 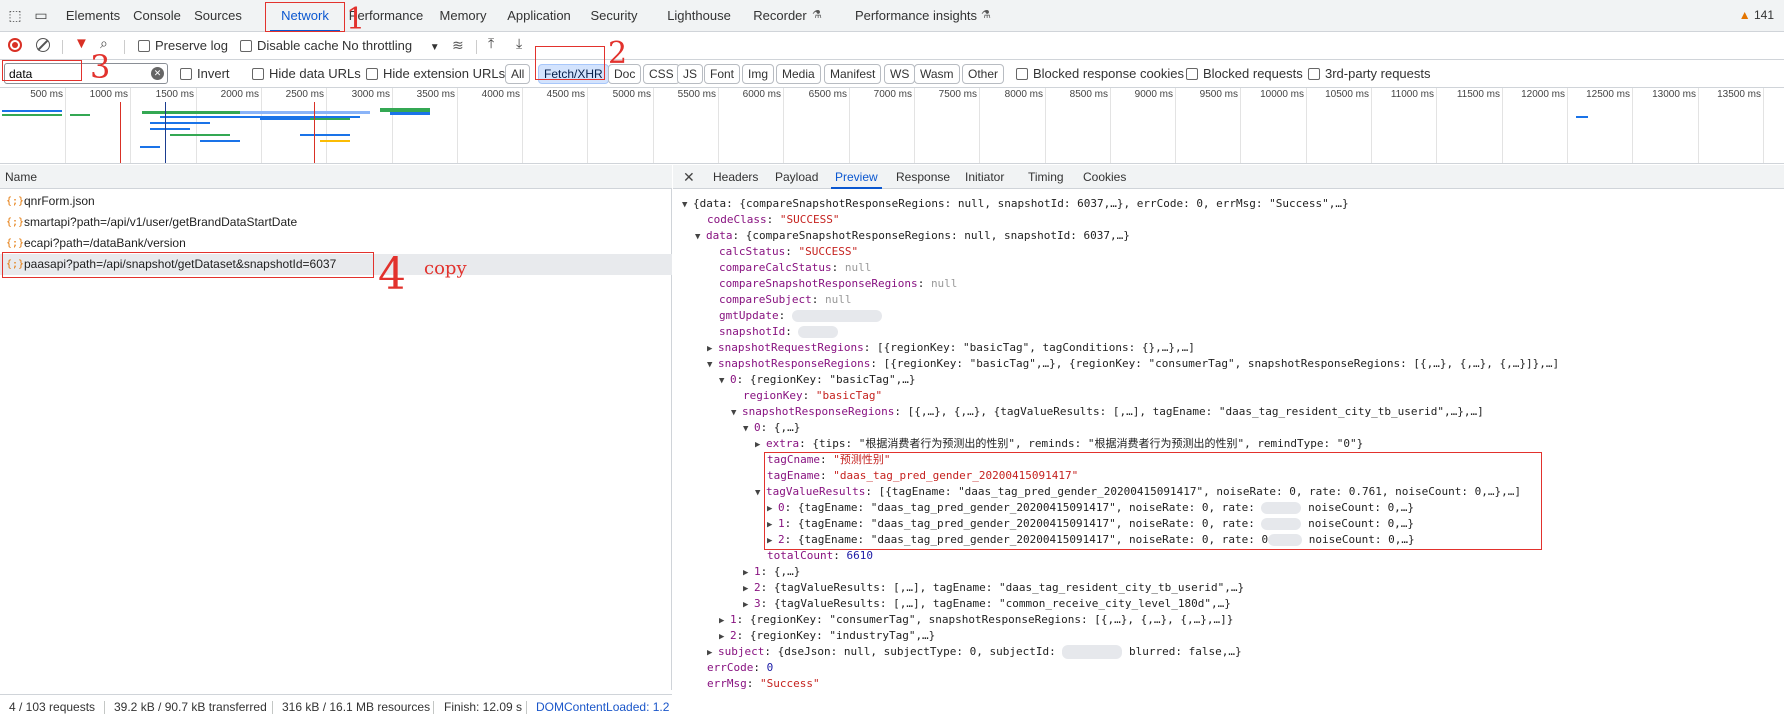 I want to click on third-party-requests-checkbox: 3rd-party requests, so click(x=1369, y=74).